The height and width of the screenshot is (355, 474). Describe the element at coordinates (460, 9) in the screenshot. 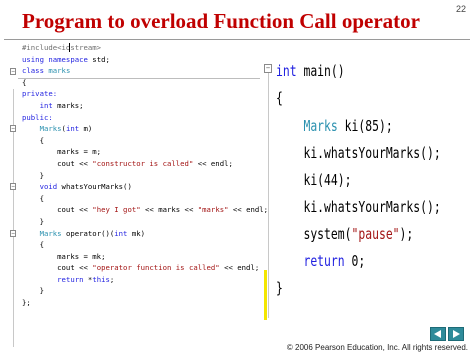

I see `slide-number: 22` at that location.